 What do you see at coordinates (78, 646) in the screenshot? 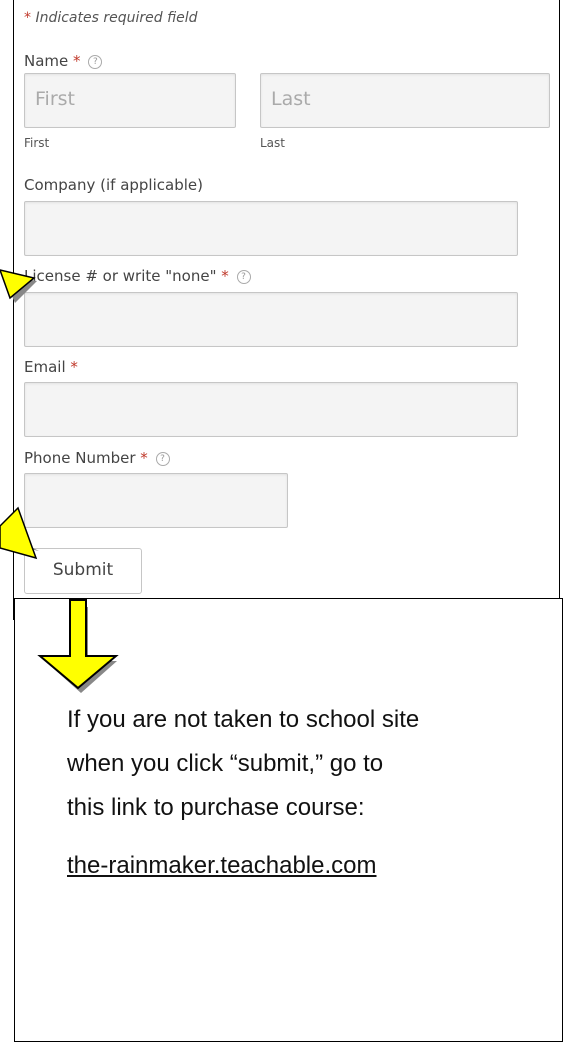
I see `arrow-down-icon` at bounding box center [78, 646].